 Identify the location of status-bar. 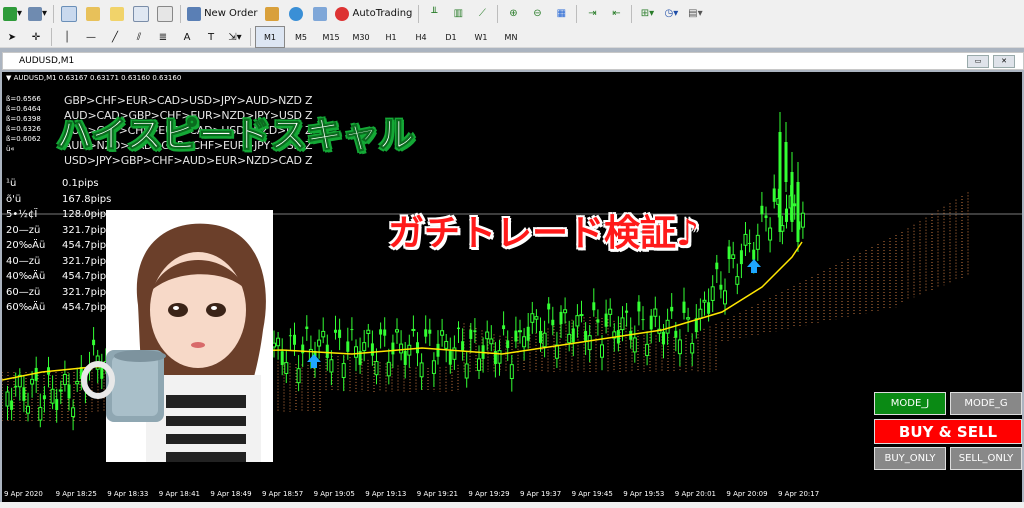
(512, 505).